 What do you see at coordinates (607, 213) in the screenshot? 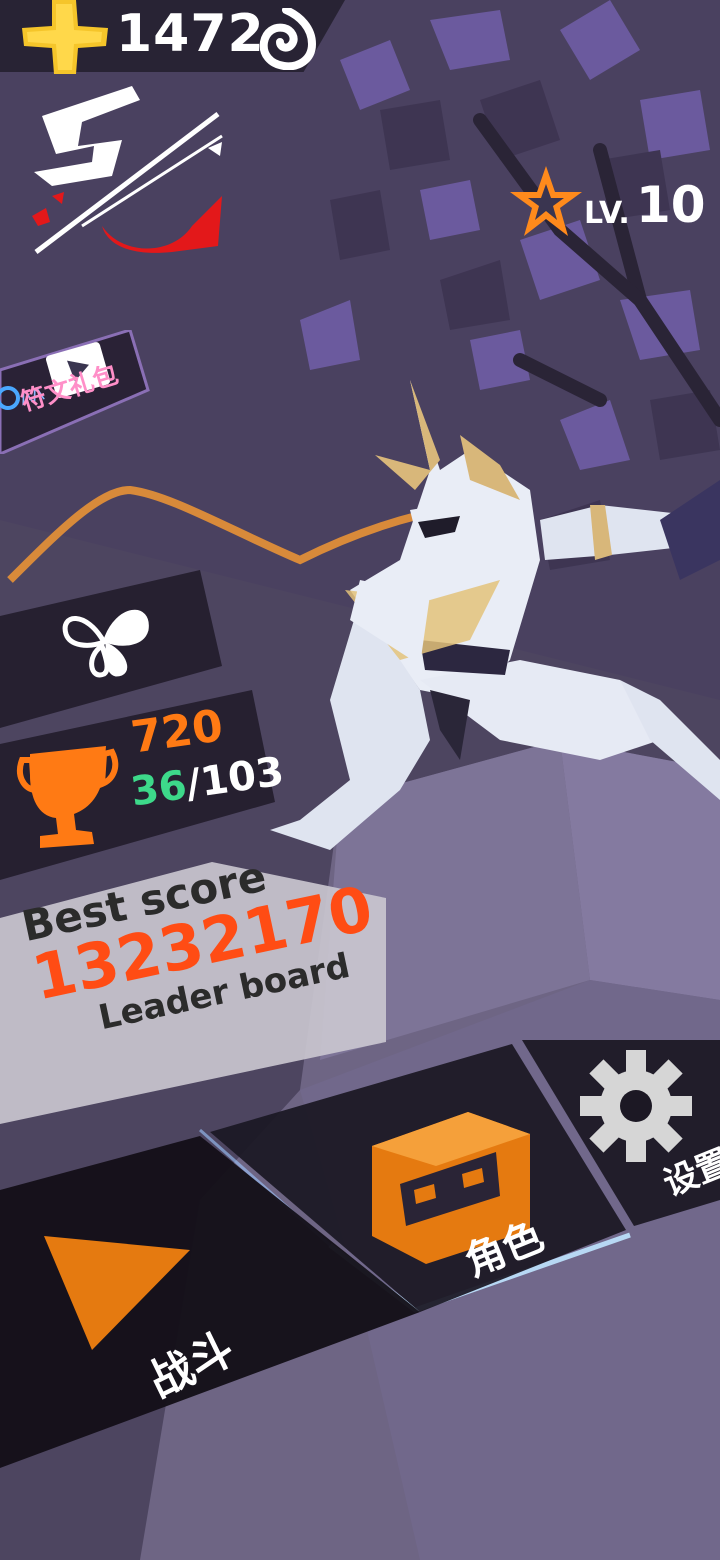
I see `level-label: LV.` at bounding box center [607, 213].